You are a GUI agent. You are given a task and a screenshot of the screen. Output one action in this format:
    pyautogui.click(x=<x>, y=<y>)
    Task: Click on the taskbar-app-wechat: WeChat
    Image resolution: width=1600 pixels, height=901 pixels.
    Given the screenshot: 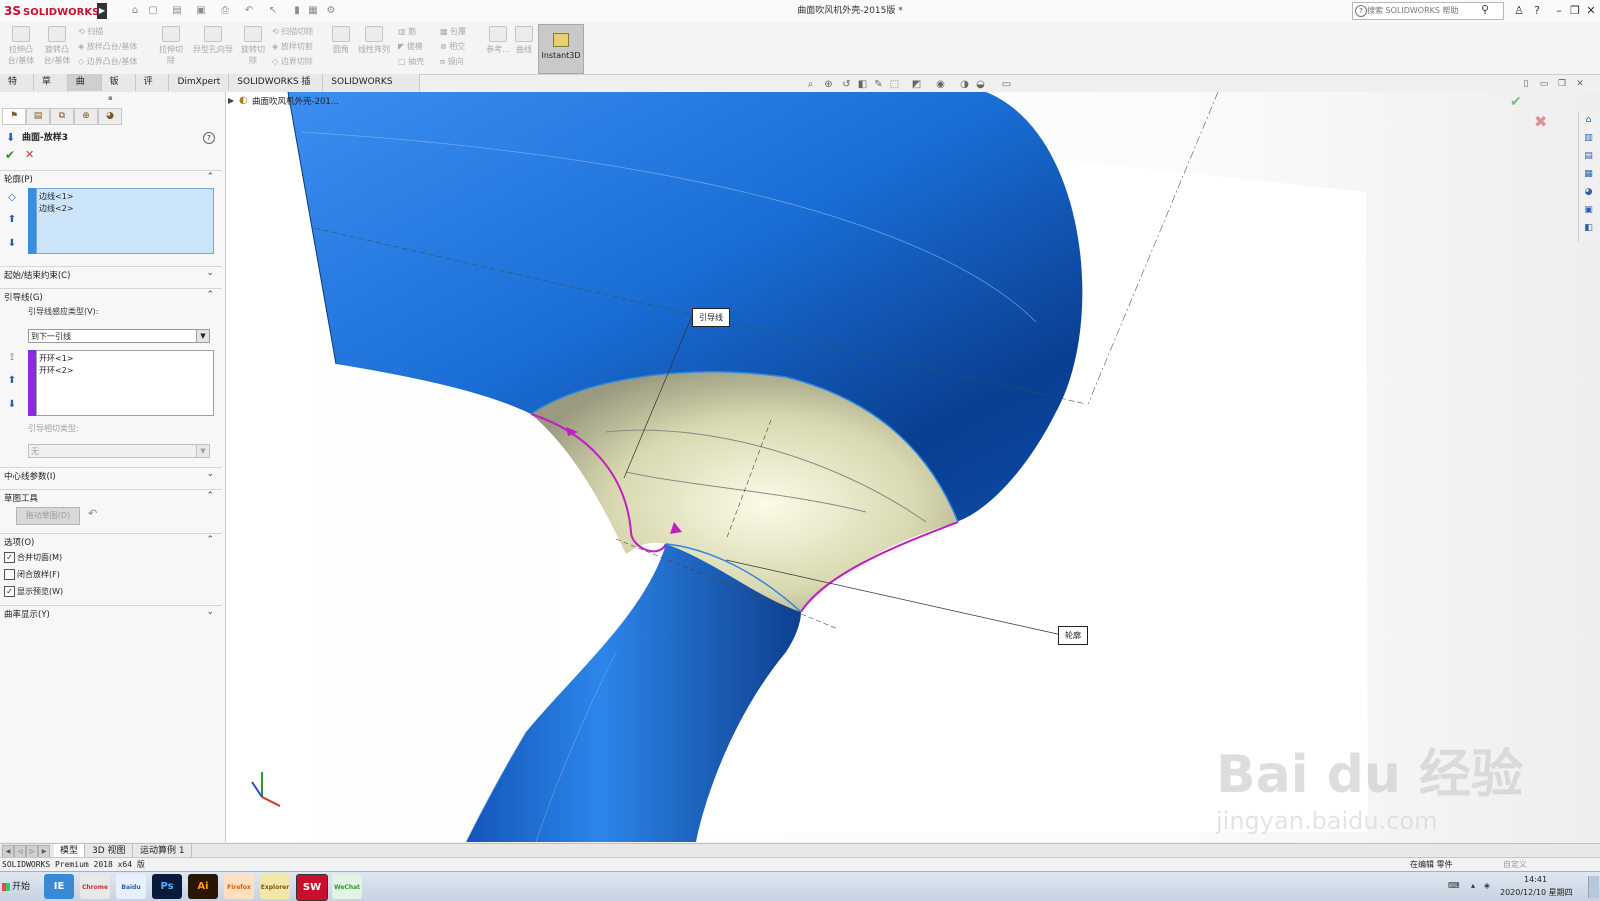 What is the action you would take?
    pyautogui.click(x=347, y=886)
    